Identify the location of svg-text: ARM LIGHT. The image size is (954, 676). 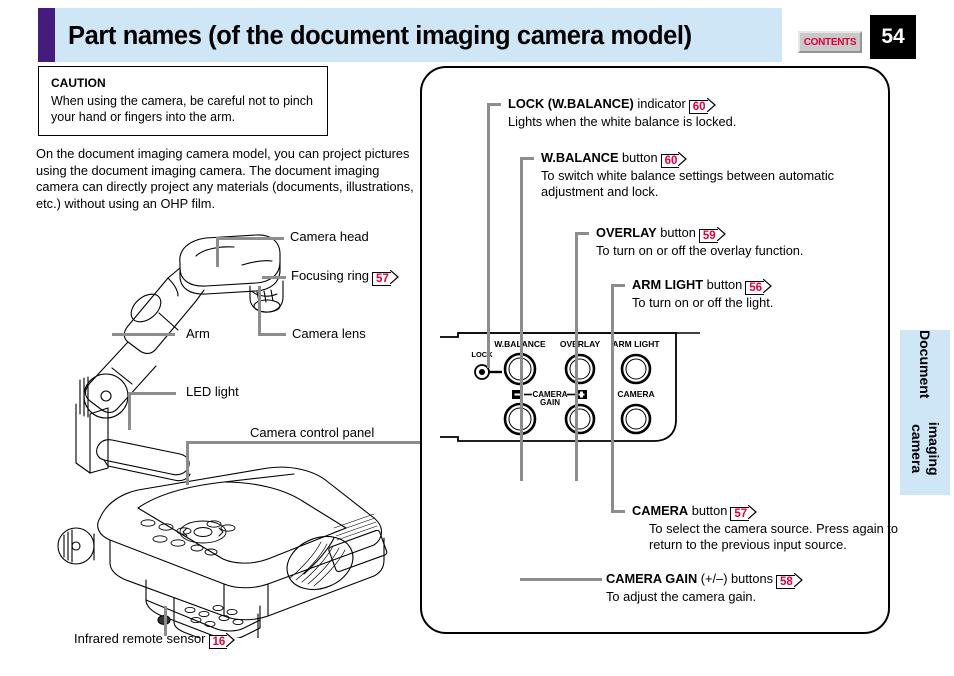
(636, 344).